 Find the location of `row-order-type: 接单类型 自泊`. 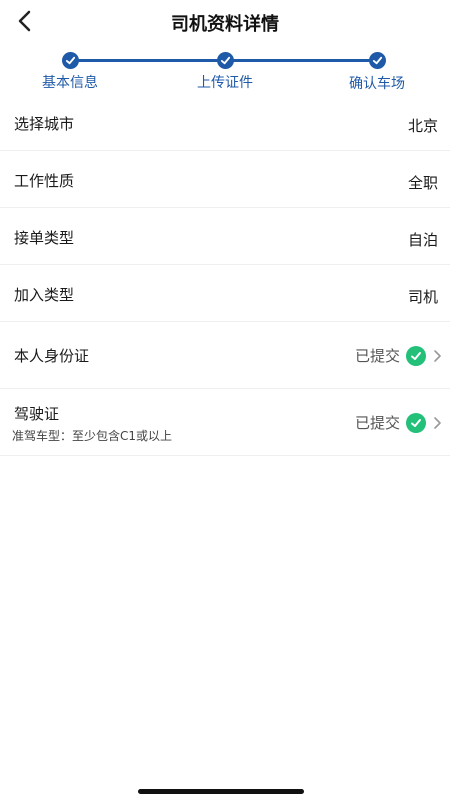

row-order-type: 接单类型 自泊 is located at coordinates (225, 236).